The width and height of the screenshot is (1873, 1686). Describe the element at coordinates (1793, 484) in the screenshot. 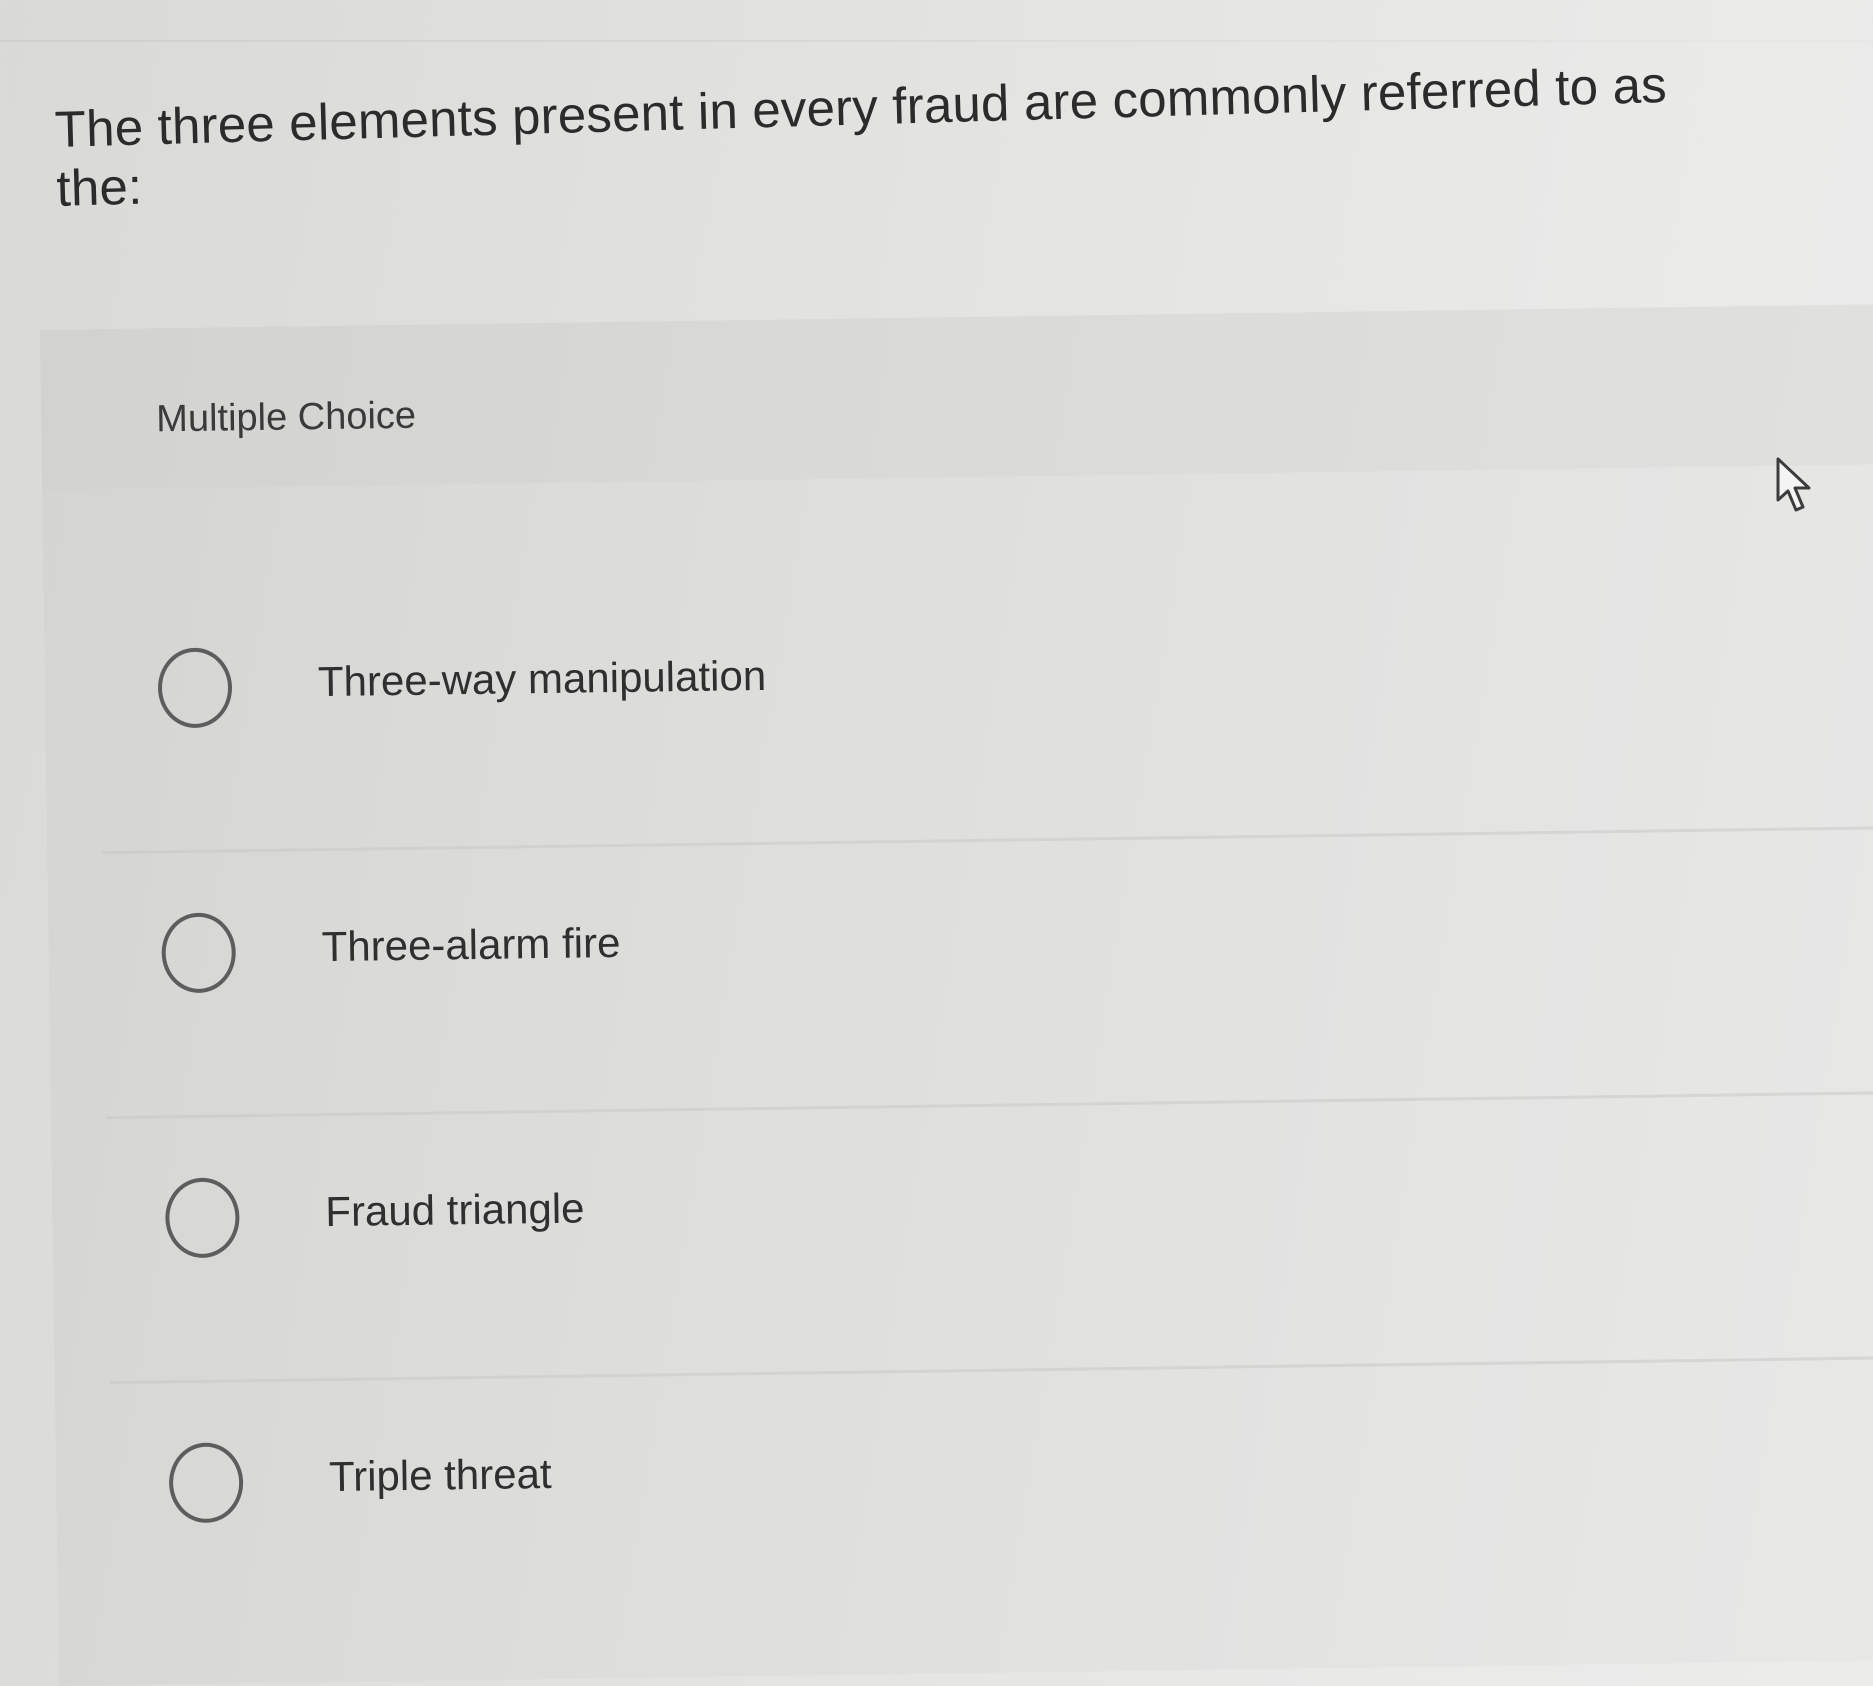

I see `mouse-pointer-icon` at that location.